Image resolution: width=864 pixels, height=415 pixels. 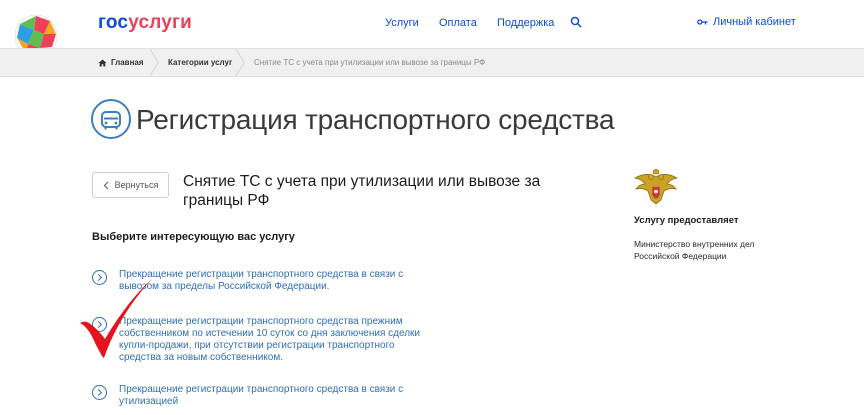 What do you see at coordinates (127, 62) in the screenshot?
I see `breadcrumb-home-label: Главная` at bounding box center [127, 62].